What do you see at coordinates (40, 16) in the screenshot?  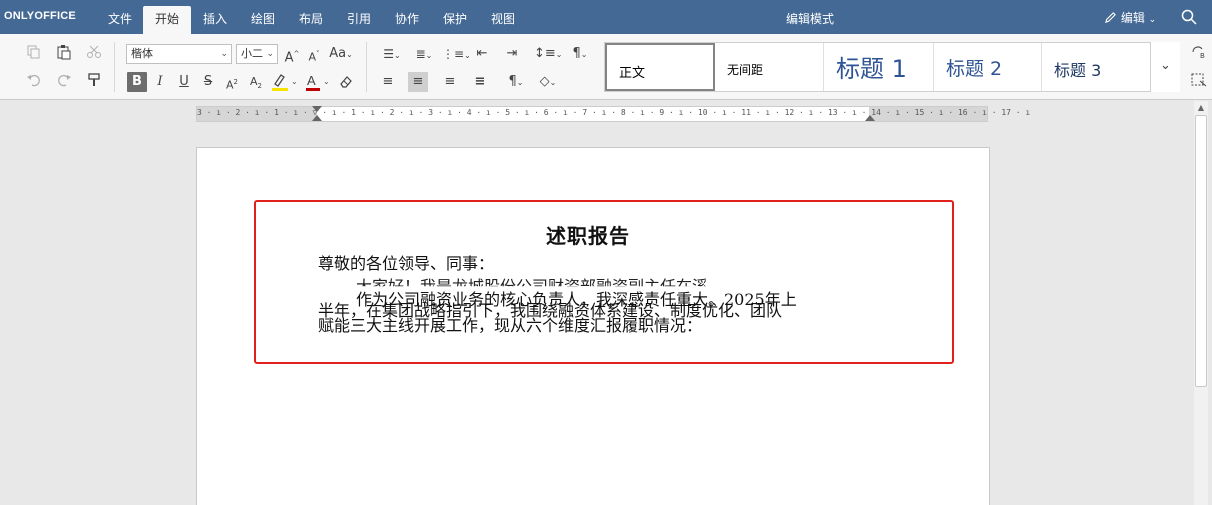 I see `app-brand-logo: ONLYOFFICE` at bounding box center [40, 16].